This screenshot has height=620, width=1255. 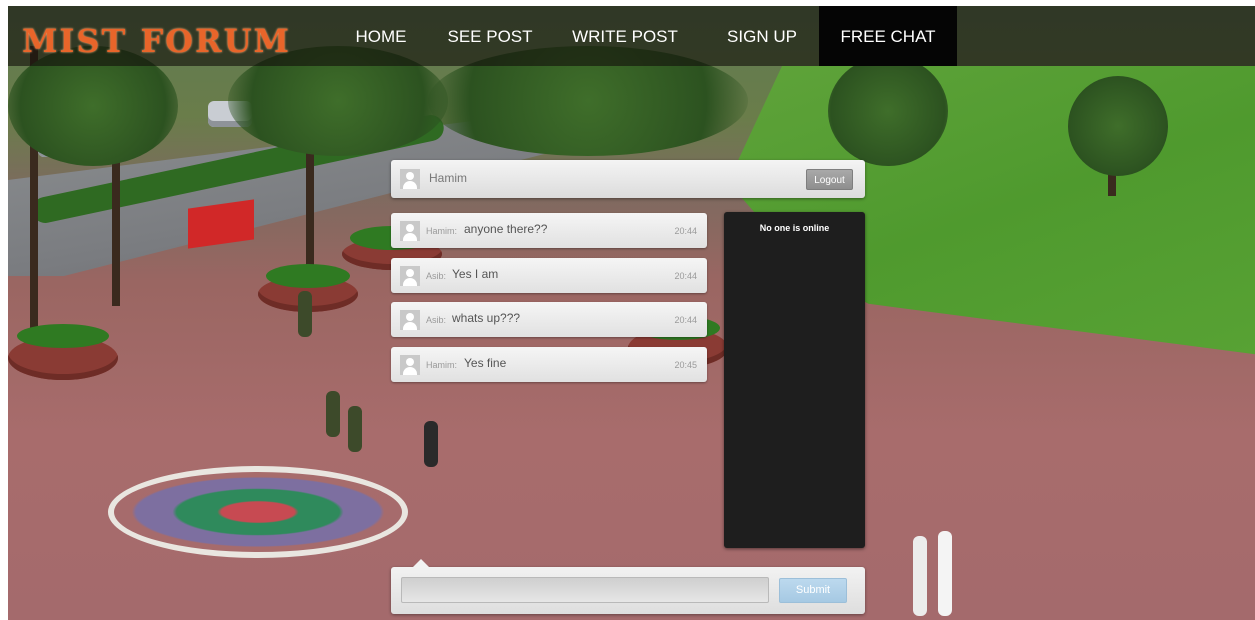 What do you see at coordinates (506, 229) in the screenshot?
I see `message-text: anyone there??` at bounding box center [506, 229].